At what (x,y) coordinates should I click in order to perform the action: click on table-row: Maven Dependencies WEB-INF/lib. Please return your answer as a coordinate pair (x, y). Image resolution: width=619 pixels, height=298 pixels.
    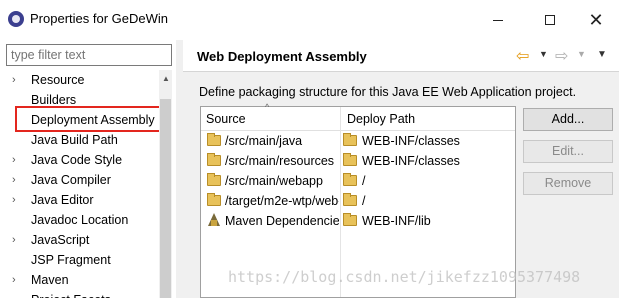
    Looking at the image, I should click on (358, 221).